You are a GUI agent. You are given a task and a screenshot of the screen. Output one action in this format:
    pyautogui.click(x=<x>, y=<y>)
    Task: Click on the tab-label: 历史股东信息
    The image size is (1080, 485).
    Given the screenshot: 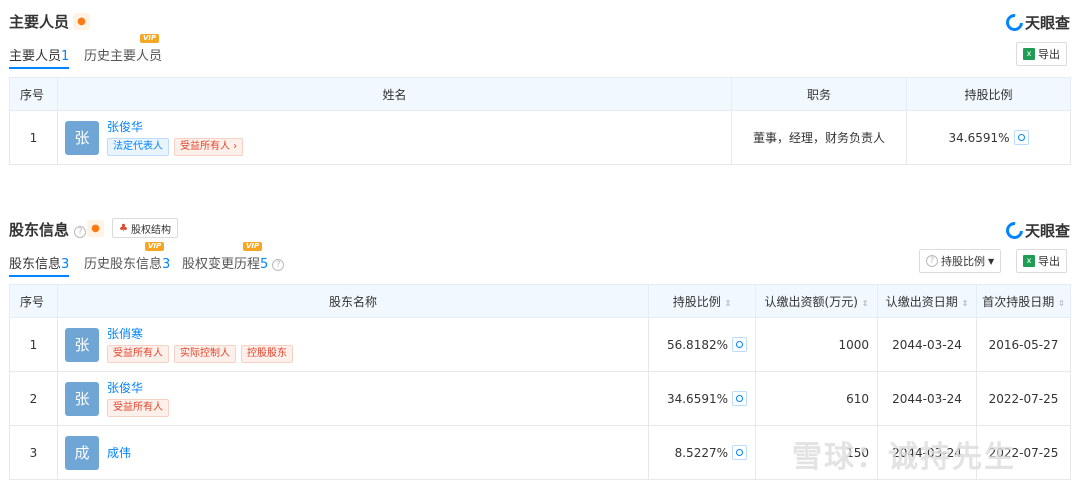 What is the action you would take?
    pyautogui.click(x=123, y=264)
    